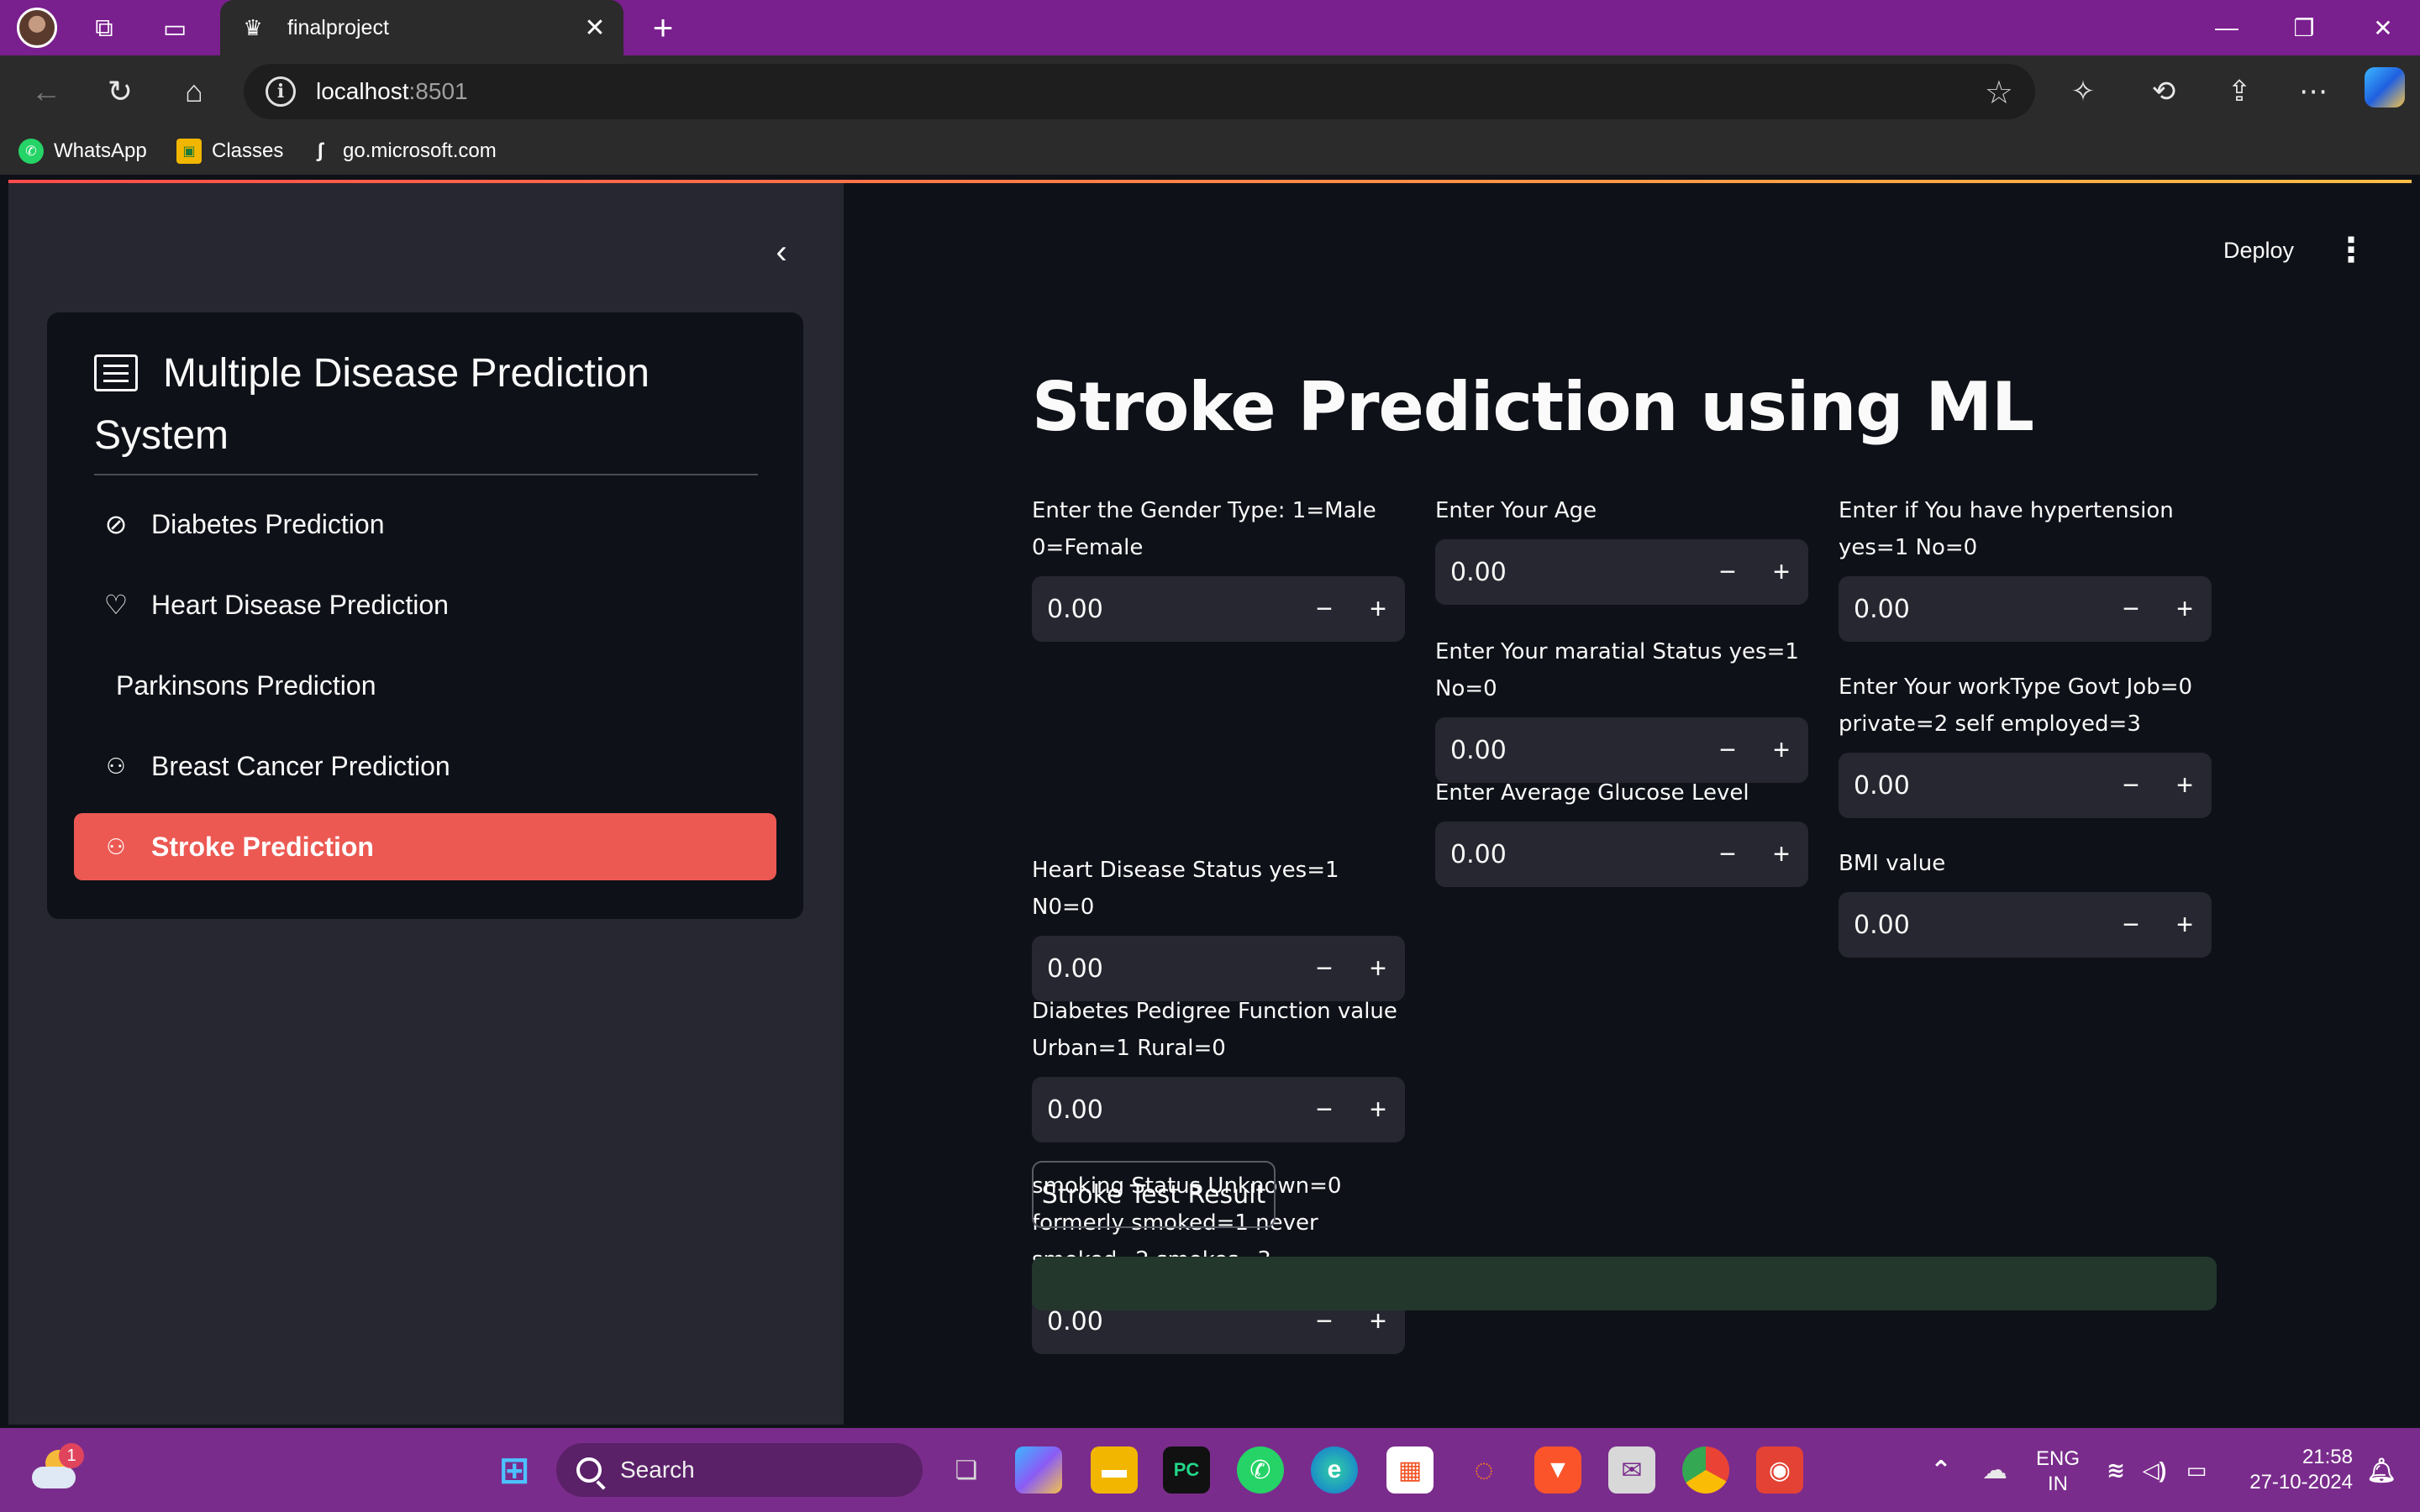 This screenshot has height=1512, width=2420. Describe the element at coordinates (229, 151) in the screenshot. I see `bookmark-classes: ▣ Classes` at that location.